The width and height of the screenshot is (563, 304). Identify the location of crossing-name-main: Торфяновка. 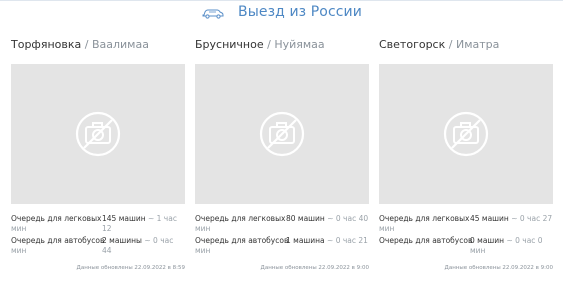
(46, 44).